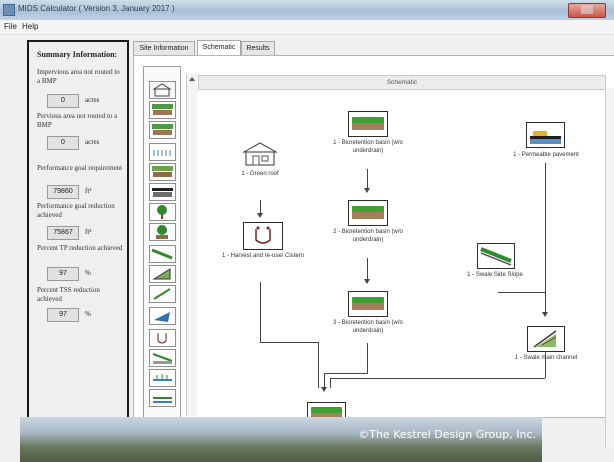 This screenshot has height=462, width=614. Describe the element at coordinates (546, 358) in the screenshot. I see `swale-main-channel-label: 1 - Swale main channel` at that location.